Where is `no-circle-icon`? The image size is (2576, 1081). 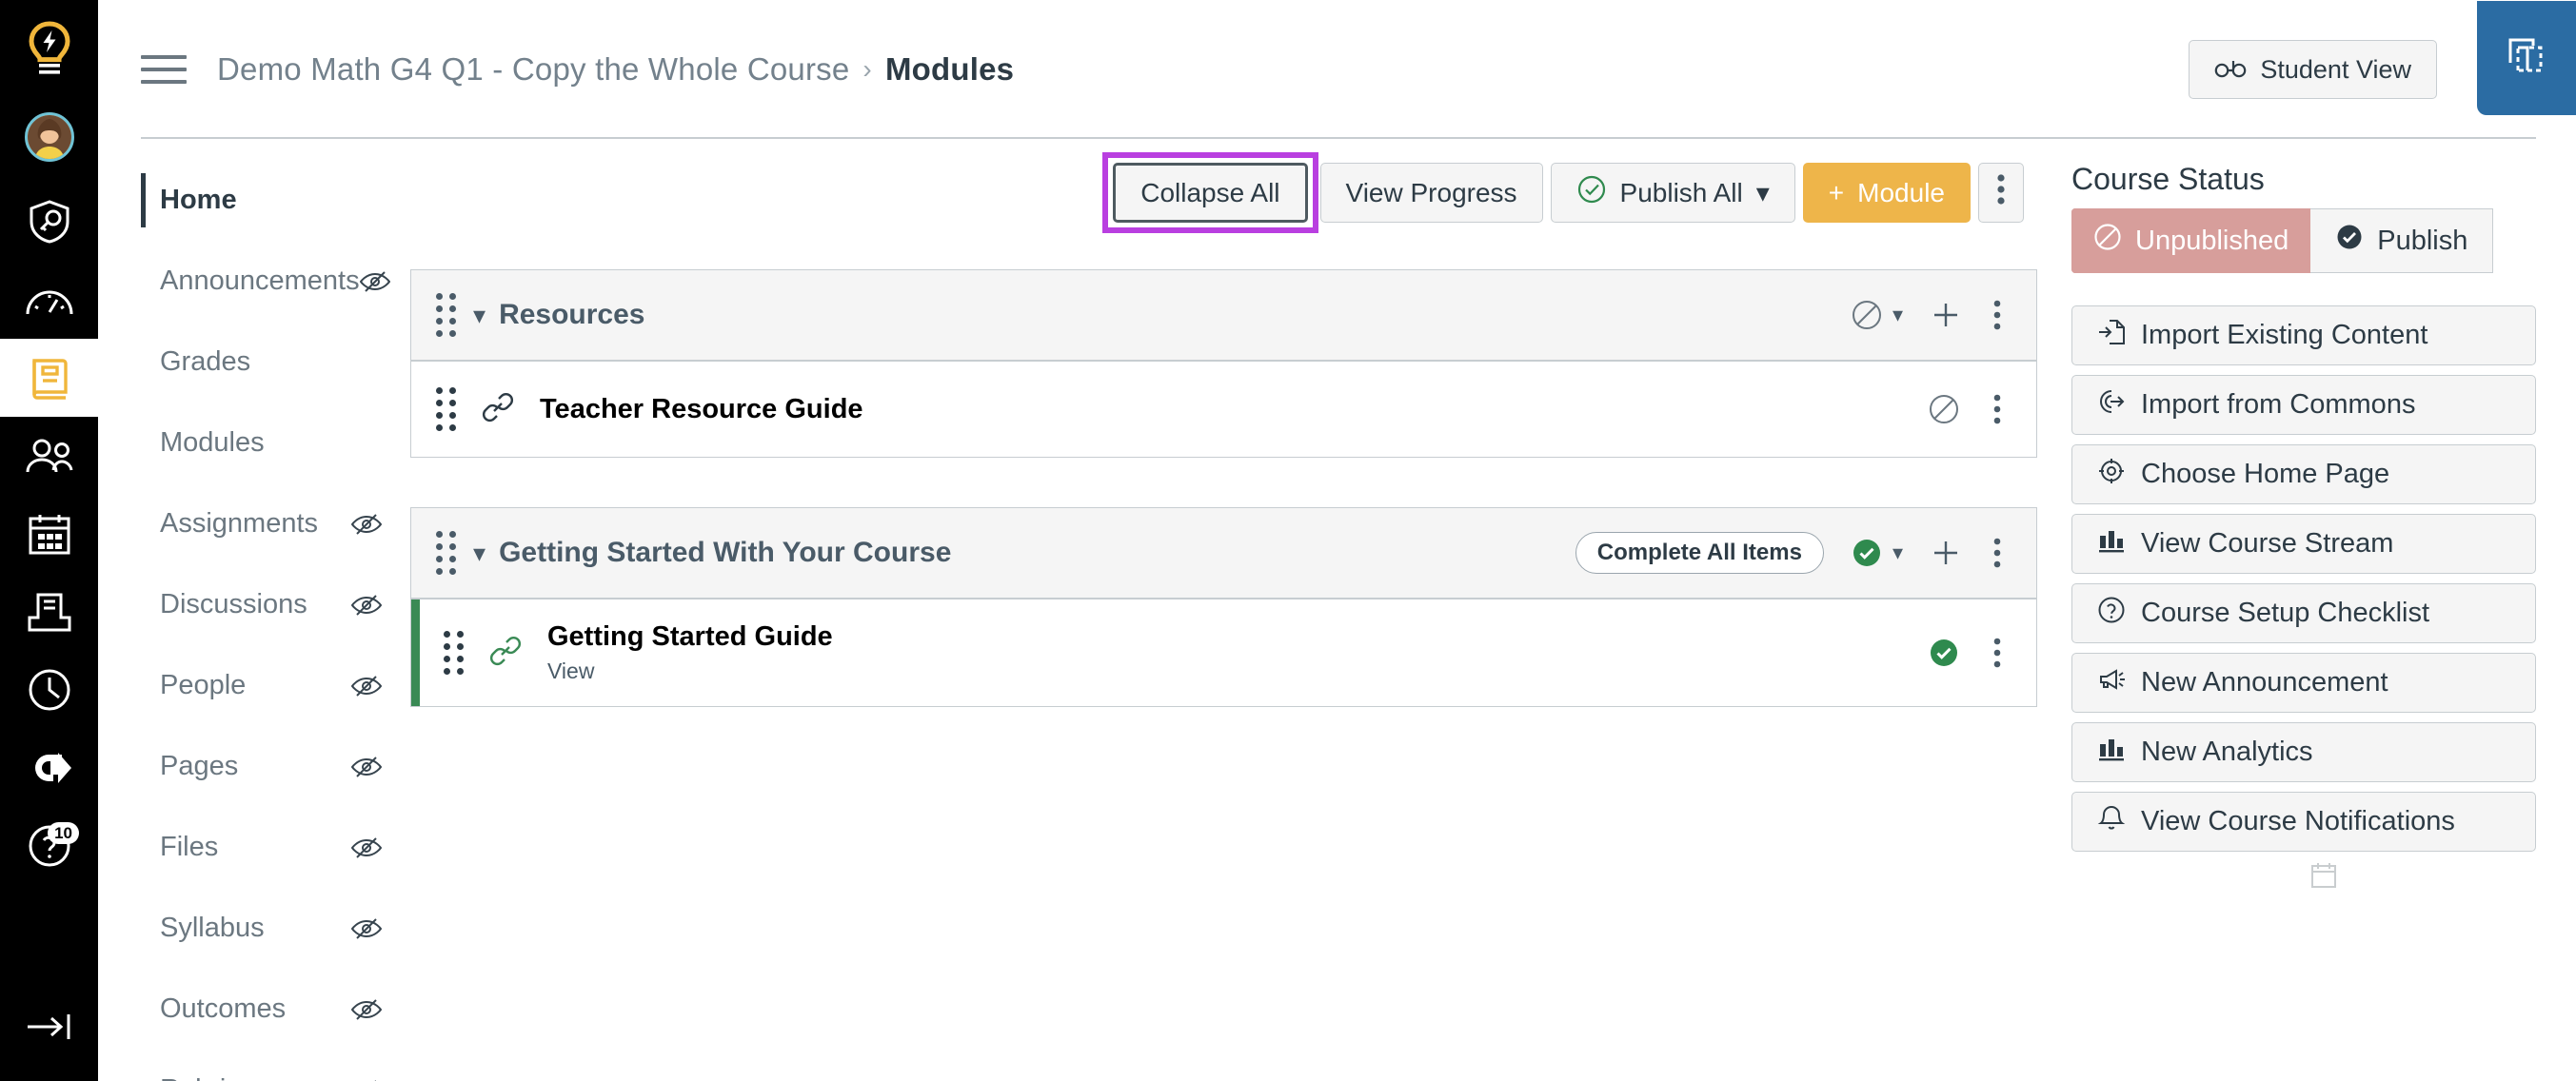 no-circle-icon is located at coordinates (2107, 241).